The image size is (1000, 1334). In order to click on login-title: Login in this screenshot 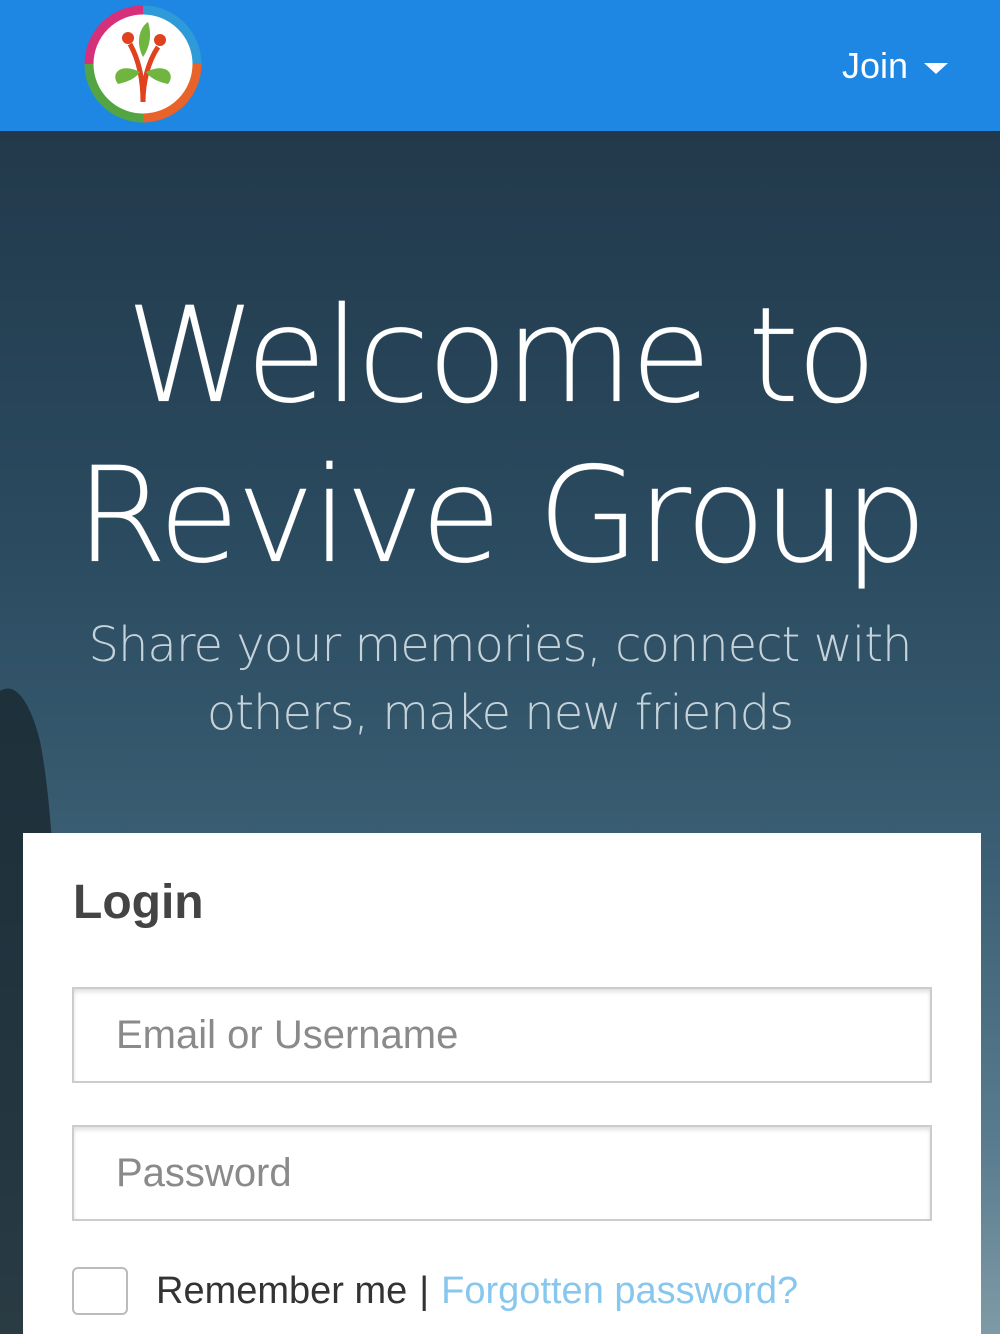, I will do `click(138, 902)`.